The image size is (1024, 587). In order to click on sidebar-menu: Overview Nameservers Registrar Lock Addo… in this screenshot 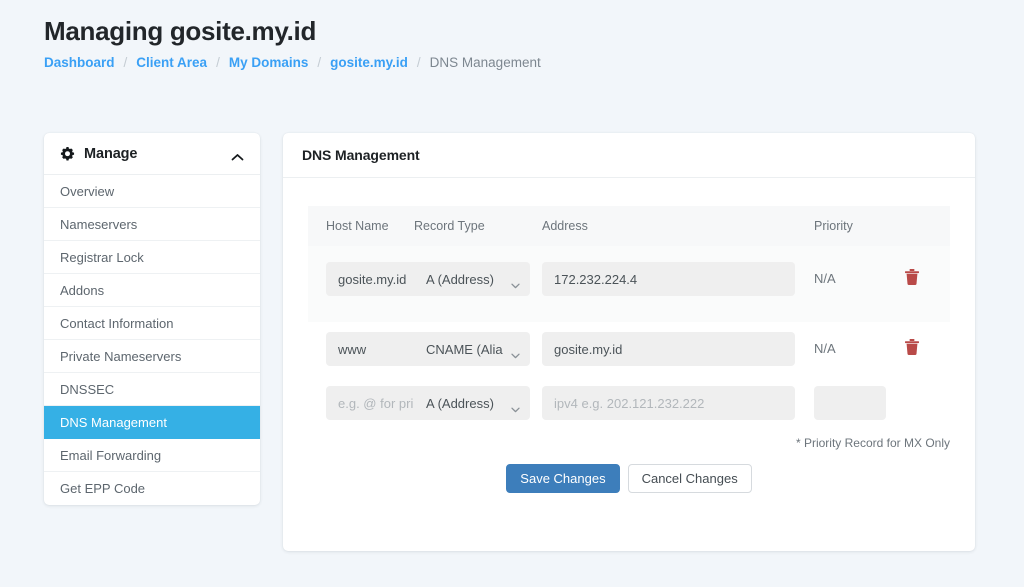, I will do `click(152, 340)`.